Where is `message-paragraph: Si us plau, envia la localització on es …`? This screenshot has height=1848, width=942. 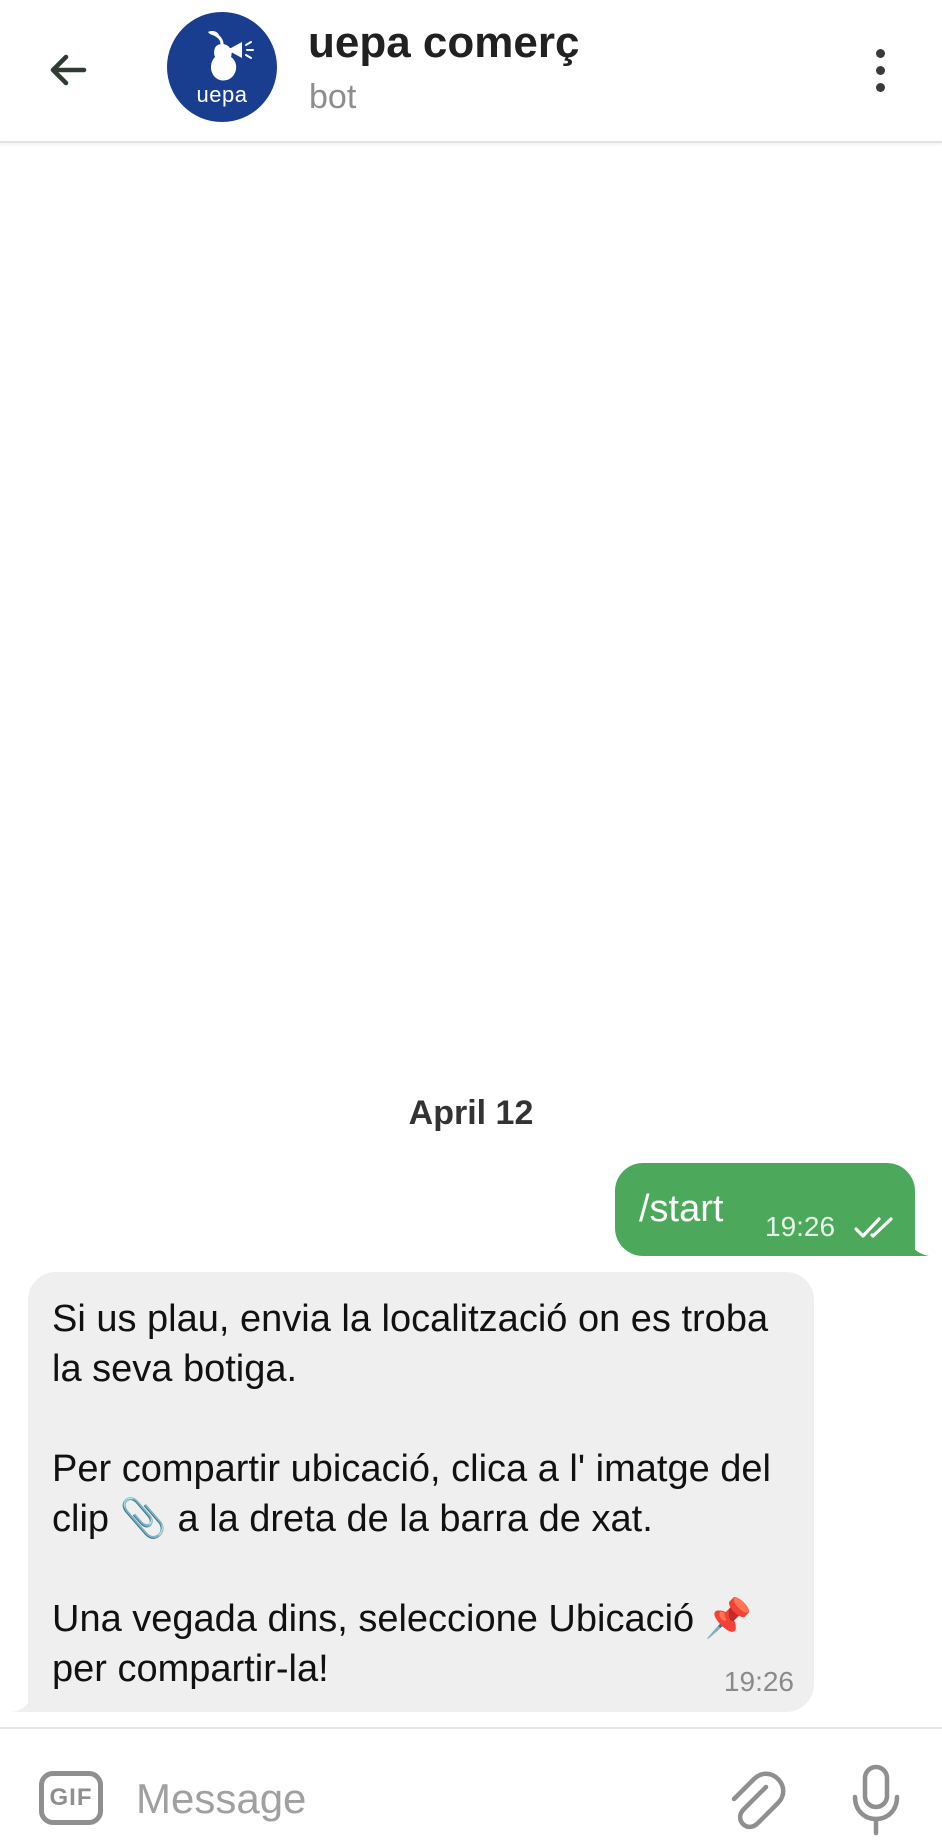 message-paragraph: Si us plau, envia la localització on es … is located at coordinates (410, 1344).